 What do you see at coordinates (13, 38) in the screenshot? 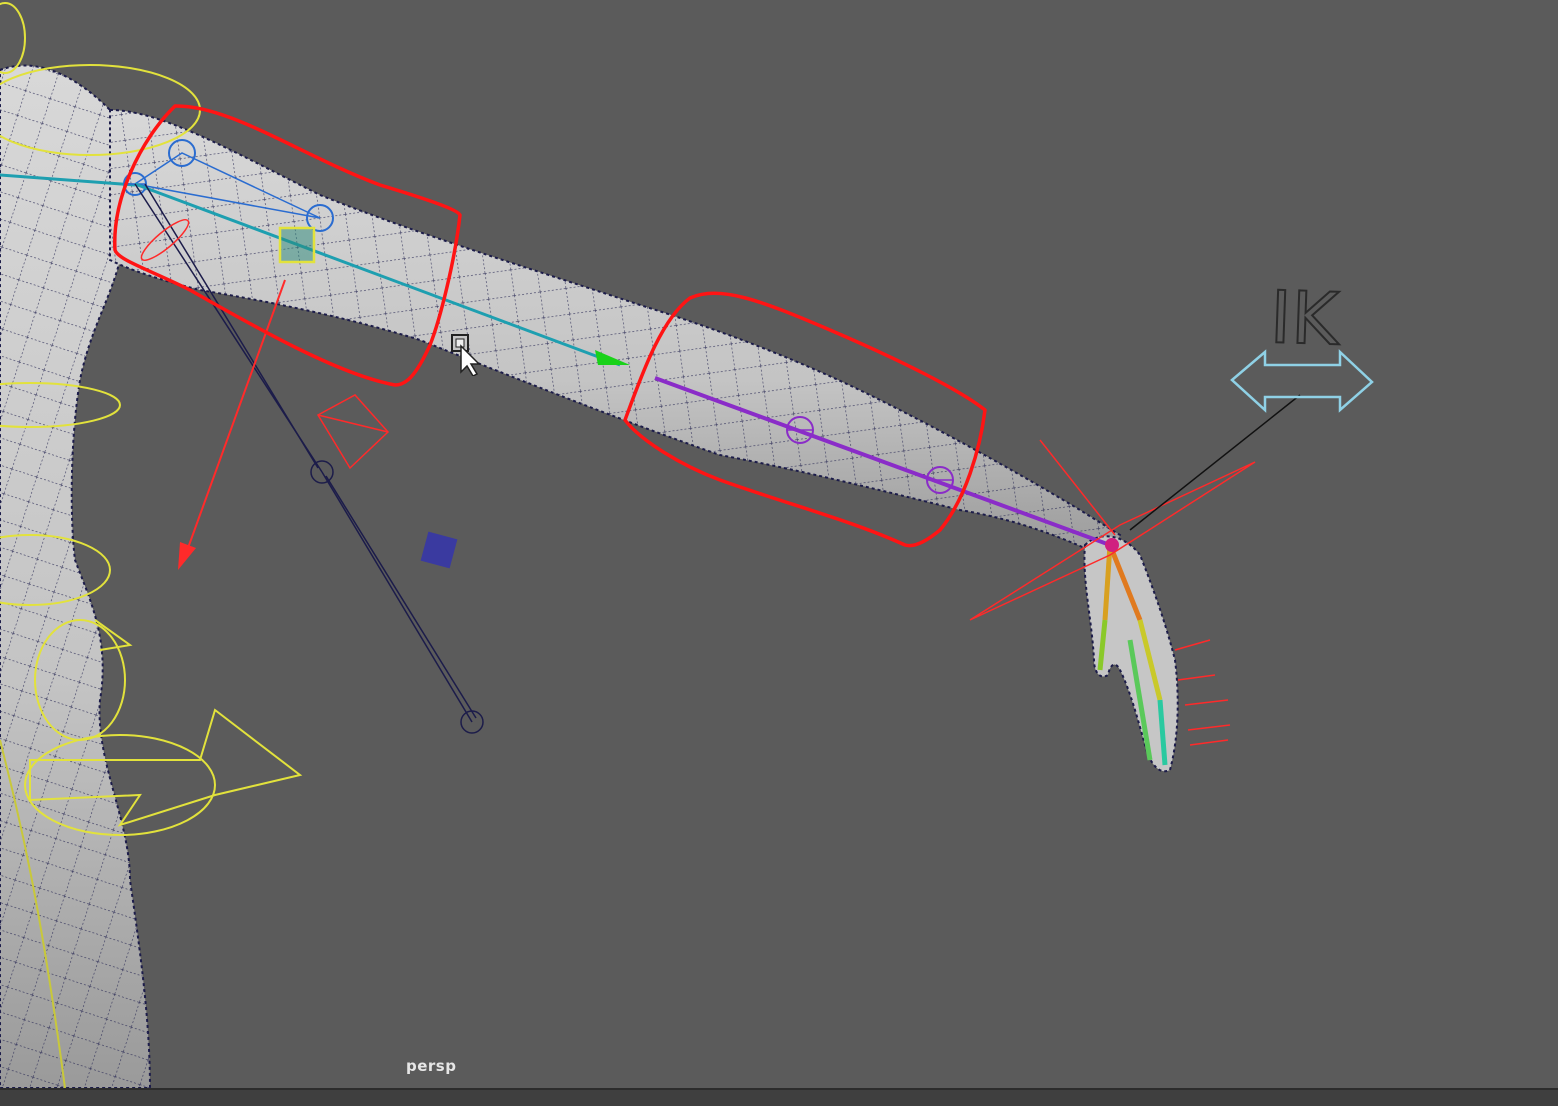
I see `head-control` at bounding box center [13, 38].